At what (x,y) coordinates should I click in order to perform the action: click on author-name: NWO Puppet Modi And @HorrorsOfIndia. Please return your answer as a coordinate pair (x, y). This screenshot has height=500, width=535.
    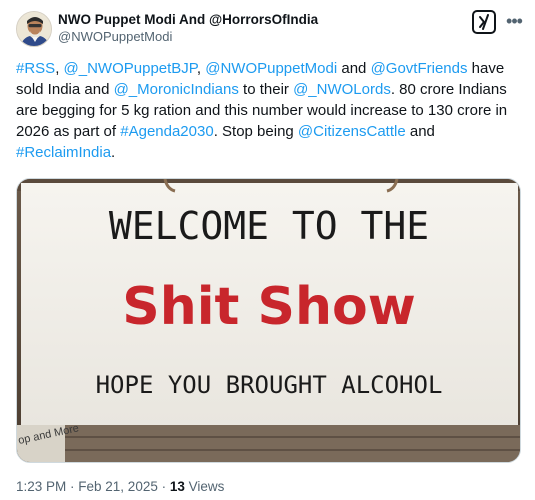
    Looking at the image, I should click on (188, 20).